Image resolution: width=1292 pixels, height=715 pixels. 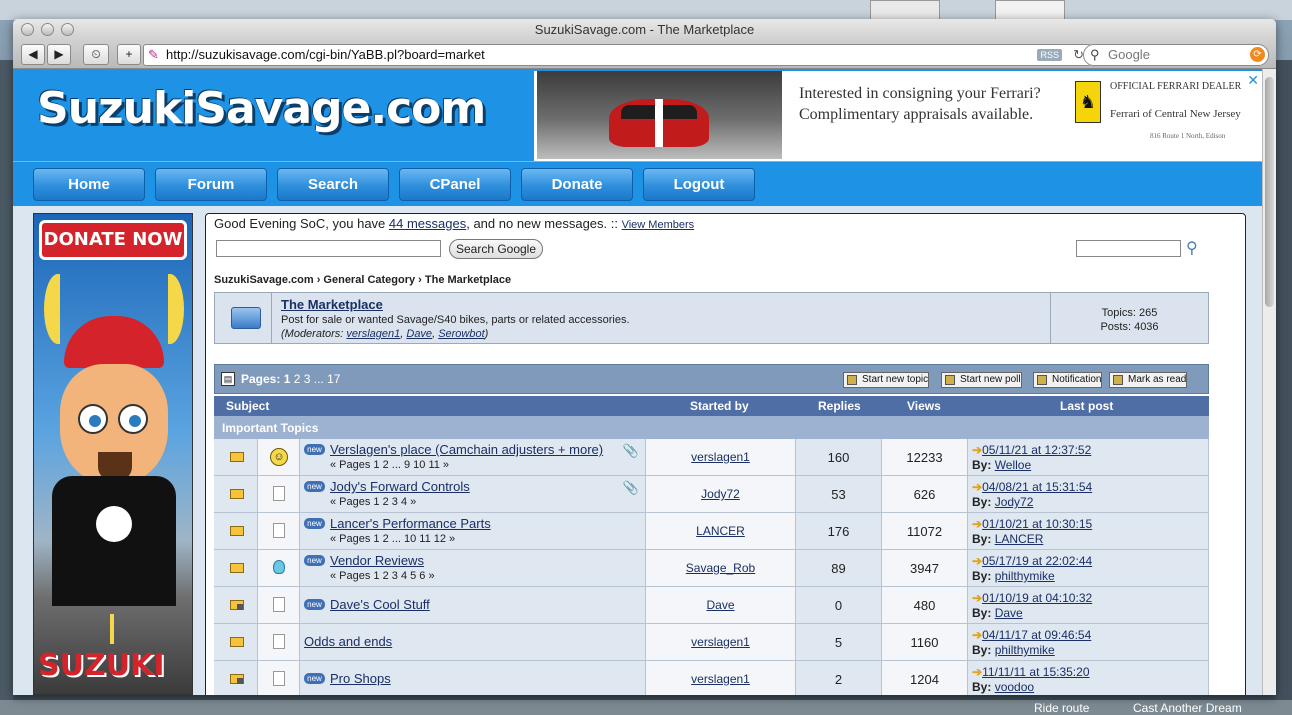 What do you see at coordinates (291, 379) in the screenshot?
I see `pagination: Pages: 1 2 3 ... 17` at bounding box center [291, 379].